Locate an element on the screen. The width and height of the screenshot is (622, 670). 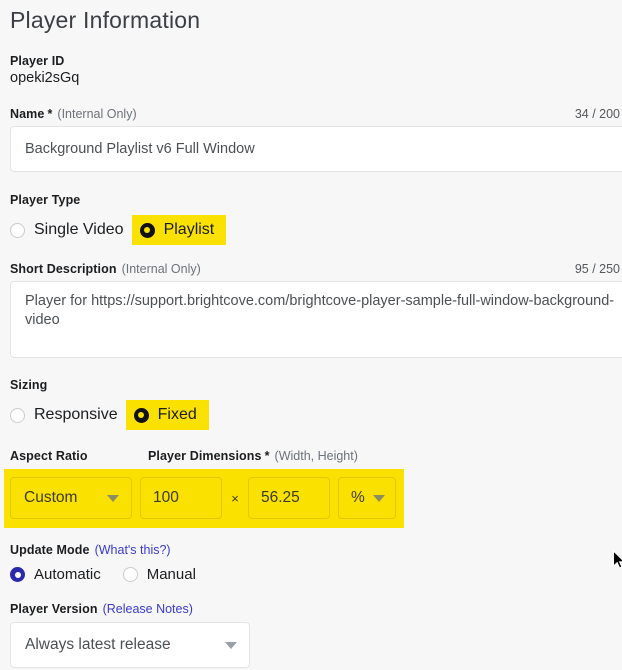
sizing-radio-group: Responsive Fixed is located at coordinates (316, 415).